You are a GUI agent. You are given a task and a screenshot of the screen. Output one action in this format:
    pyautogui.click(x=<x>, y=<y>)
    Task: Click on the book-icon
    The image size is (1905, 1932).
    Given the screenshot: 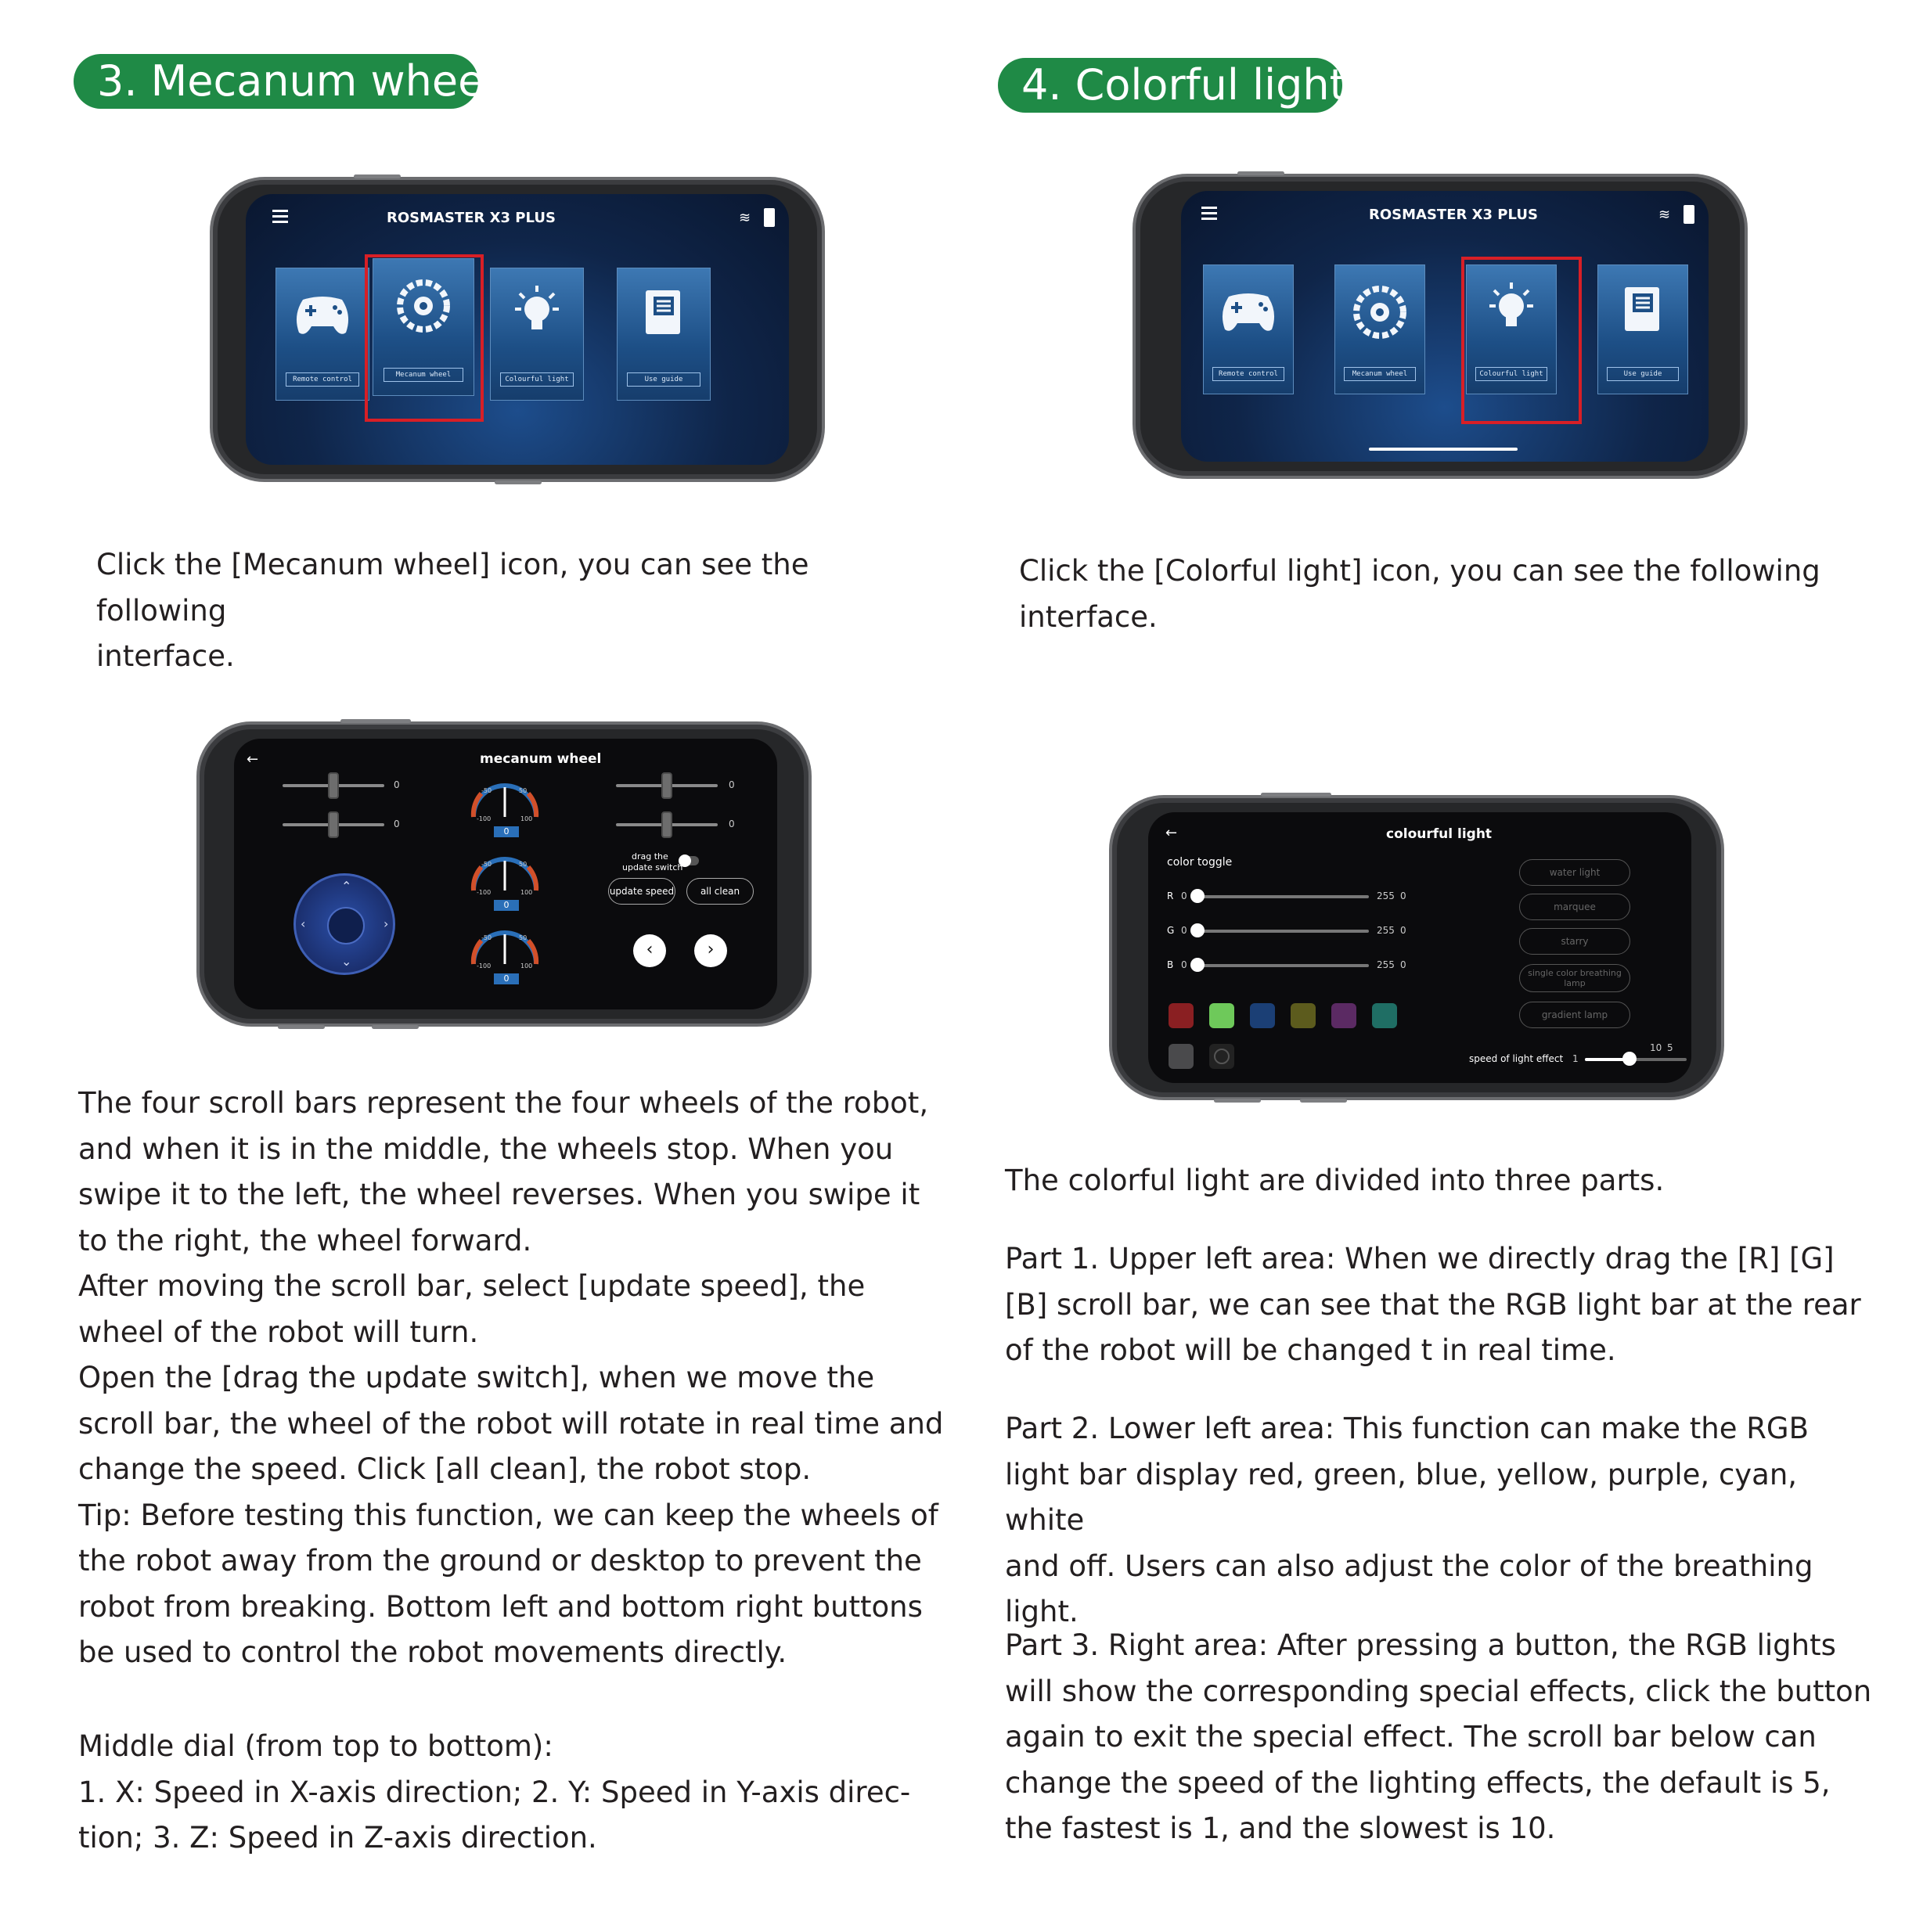 What is the action you would take?
    pyautogui.click(x=1642, y=309)
    